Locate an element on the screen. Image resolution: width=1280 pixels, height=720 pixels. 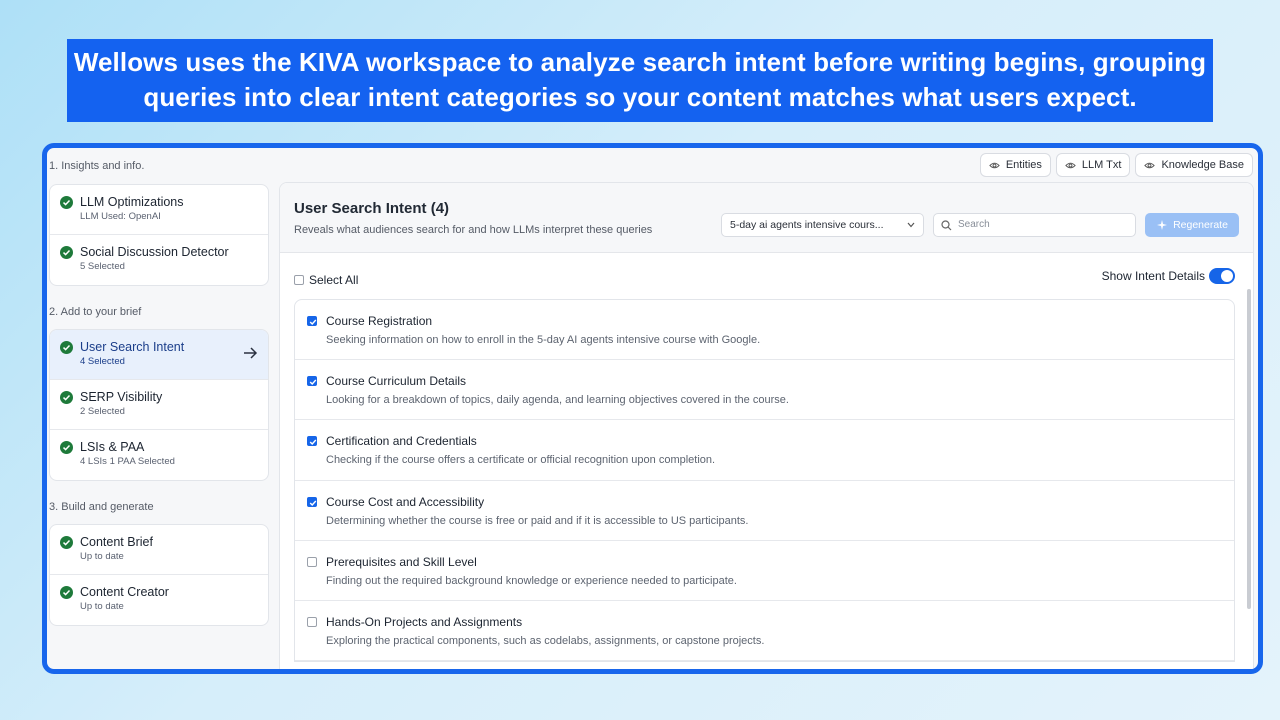
section-label-brief: 2. Add to your brief is located at coordinates (95, 312).